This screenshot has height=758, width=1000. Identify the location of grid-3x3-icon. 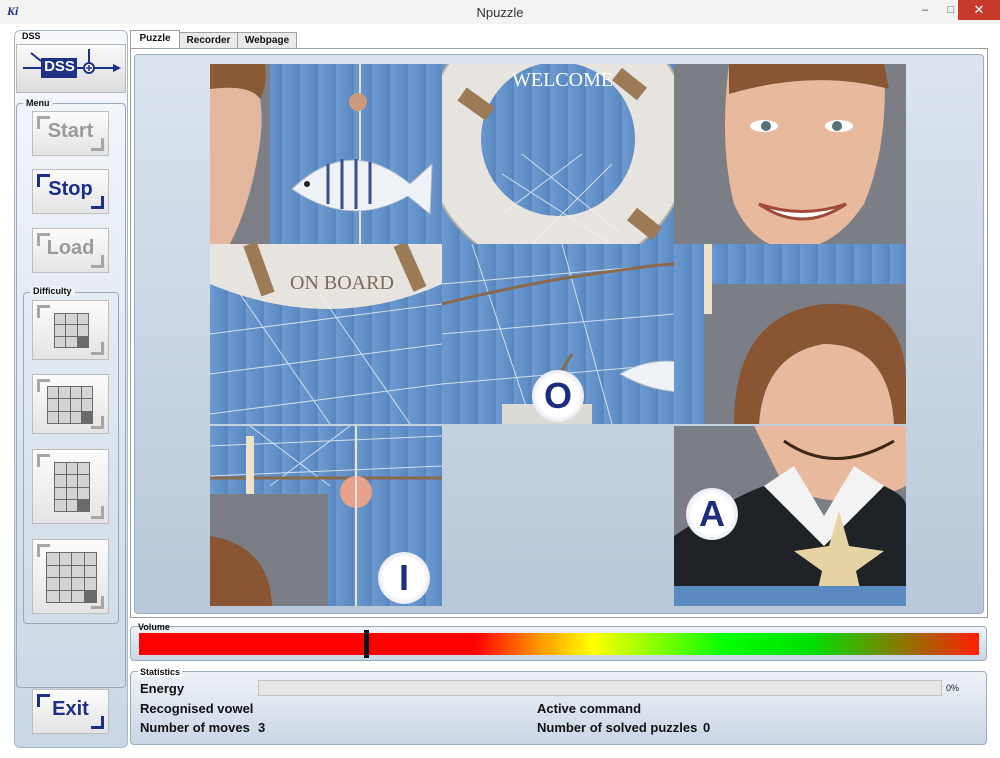
(71, 330).